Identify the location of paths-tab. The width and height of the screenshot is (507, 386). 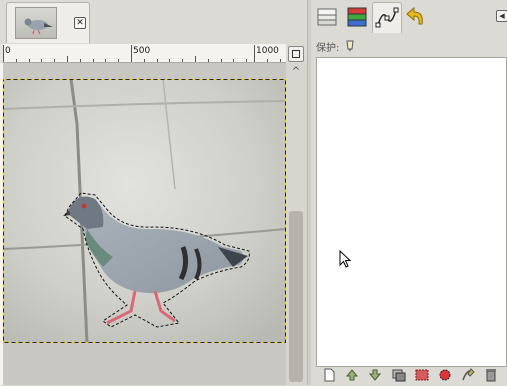
(387, 17).